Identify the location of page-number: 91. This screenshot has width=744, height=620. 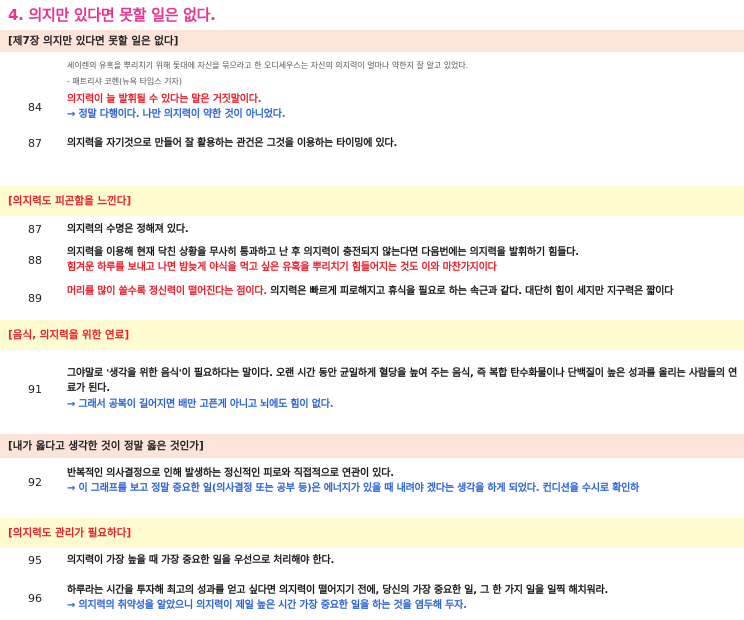
(35, 389).